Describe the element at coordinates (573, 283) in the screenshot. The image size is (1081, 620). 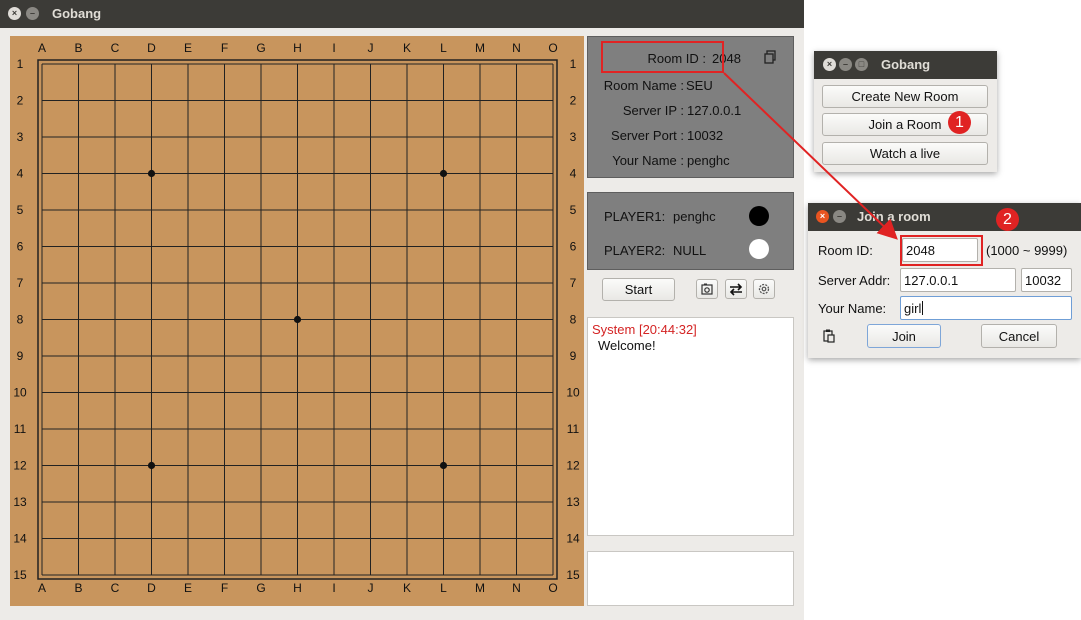
I see `row-label-right: 7` at that location.